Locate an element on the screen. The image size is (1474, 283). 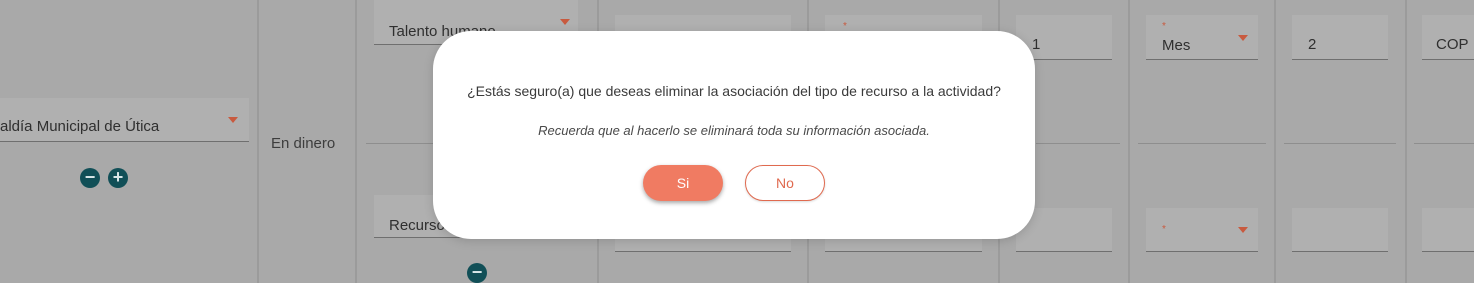
confirm-yes-button: Si is located at coordinates (683, 183).